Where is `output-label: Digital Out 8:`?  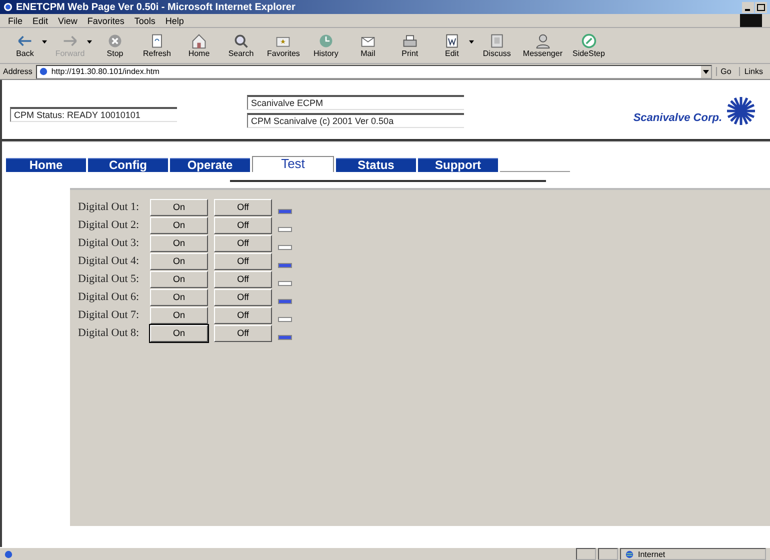 output-label: Digital Out 8: is located at coordinates (109, 333).